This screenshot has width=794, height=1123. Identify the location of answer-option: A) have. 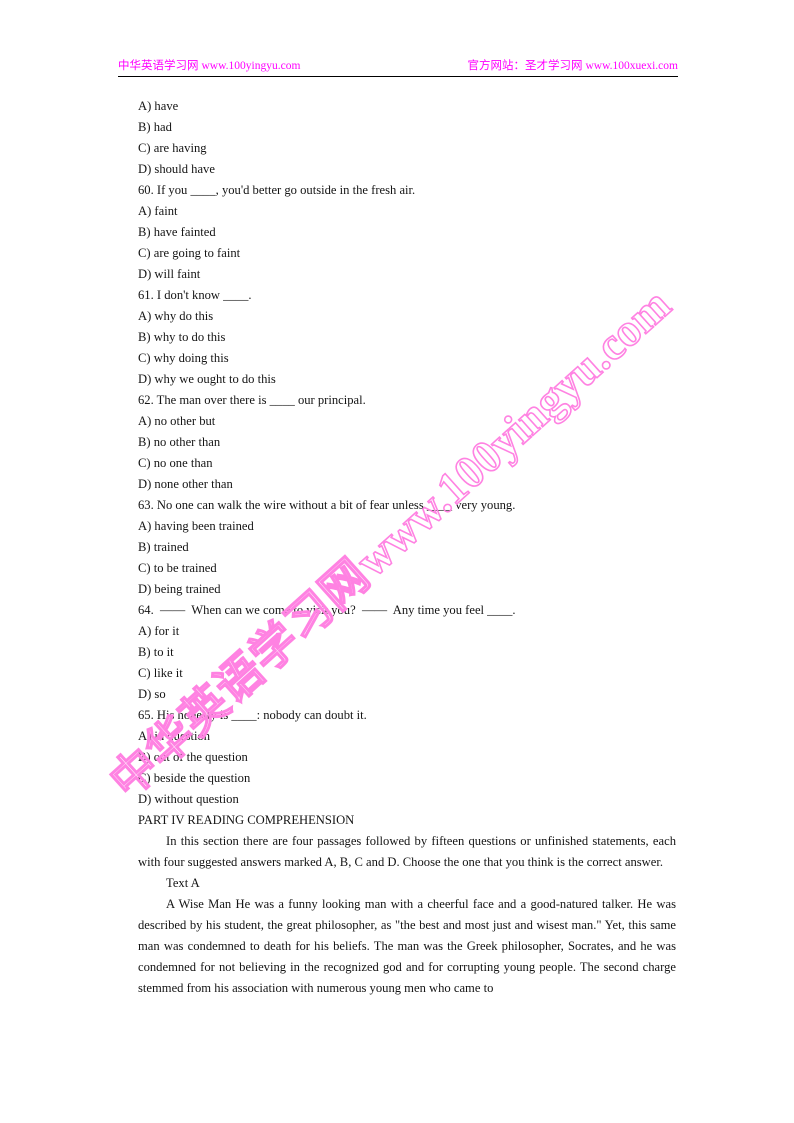
(158, 106).